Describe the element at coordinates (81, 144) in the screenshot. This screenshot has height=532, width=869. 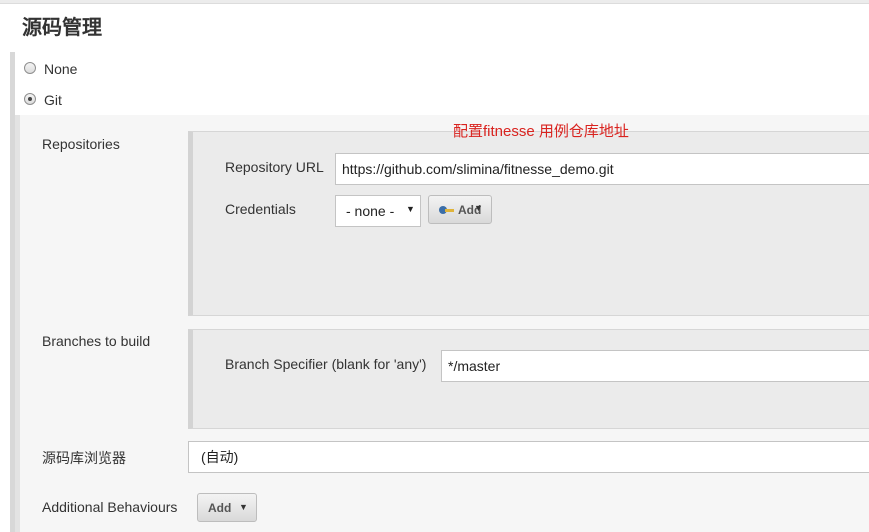
I see `repositories-label: Repositories` at that location.